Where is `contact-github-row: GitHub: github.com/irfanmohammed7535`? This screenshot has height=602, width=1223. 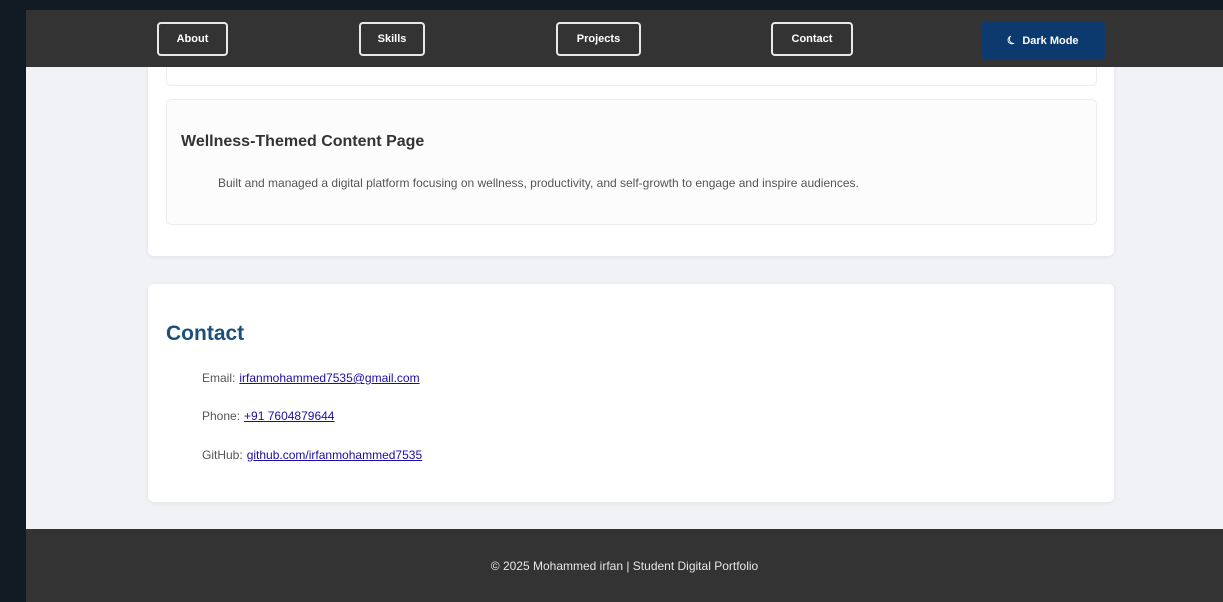
contact-github-row: GitHub: github.com/irfanmohammed7535 is located at coordinates (312, 455).